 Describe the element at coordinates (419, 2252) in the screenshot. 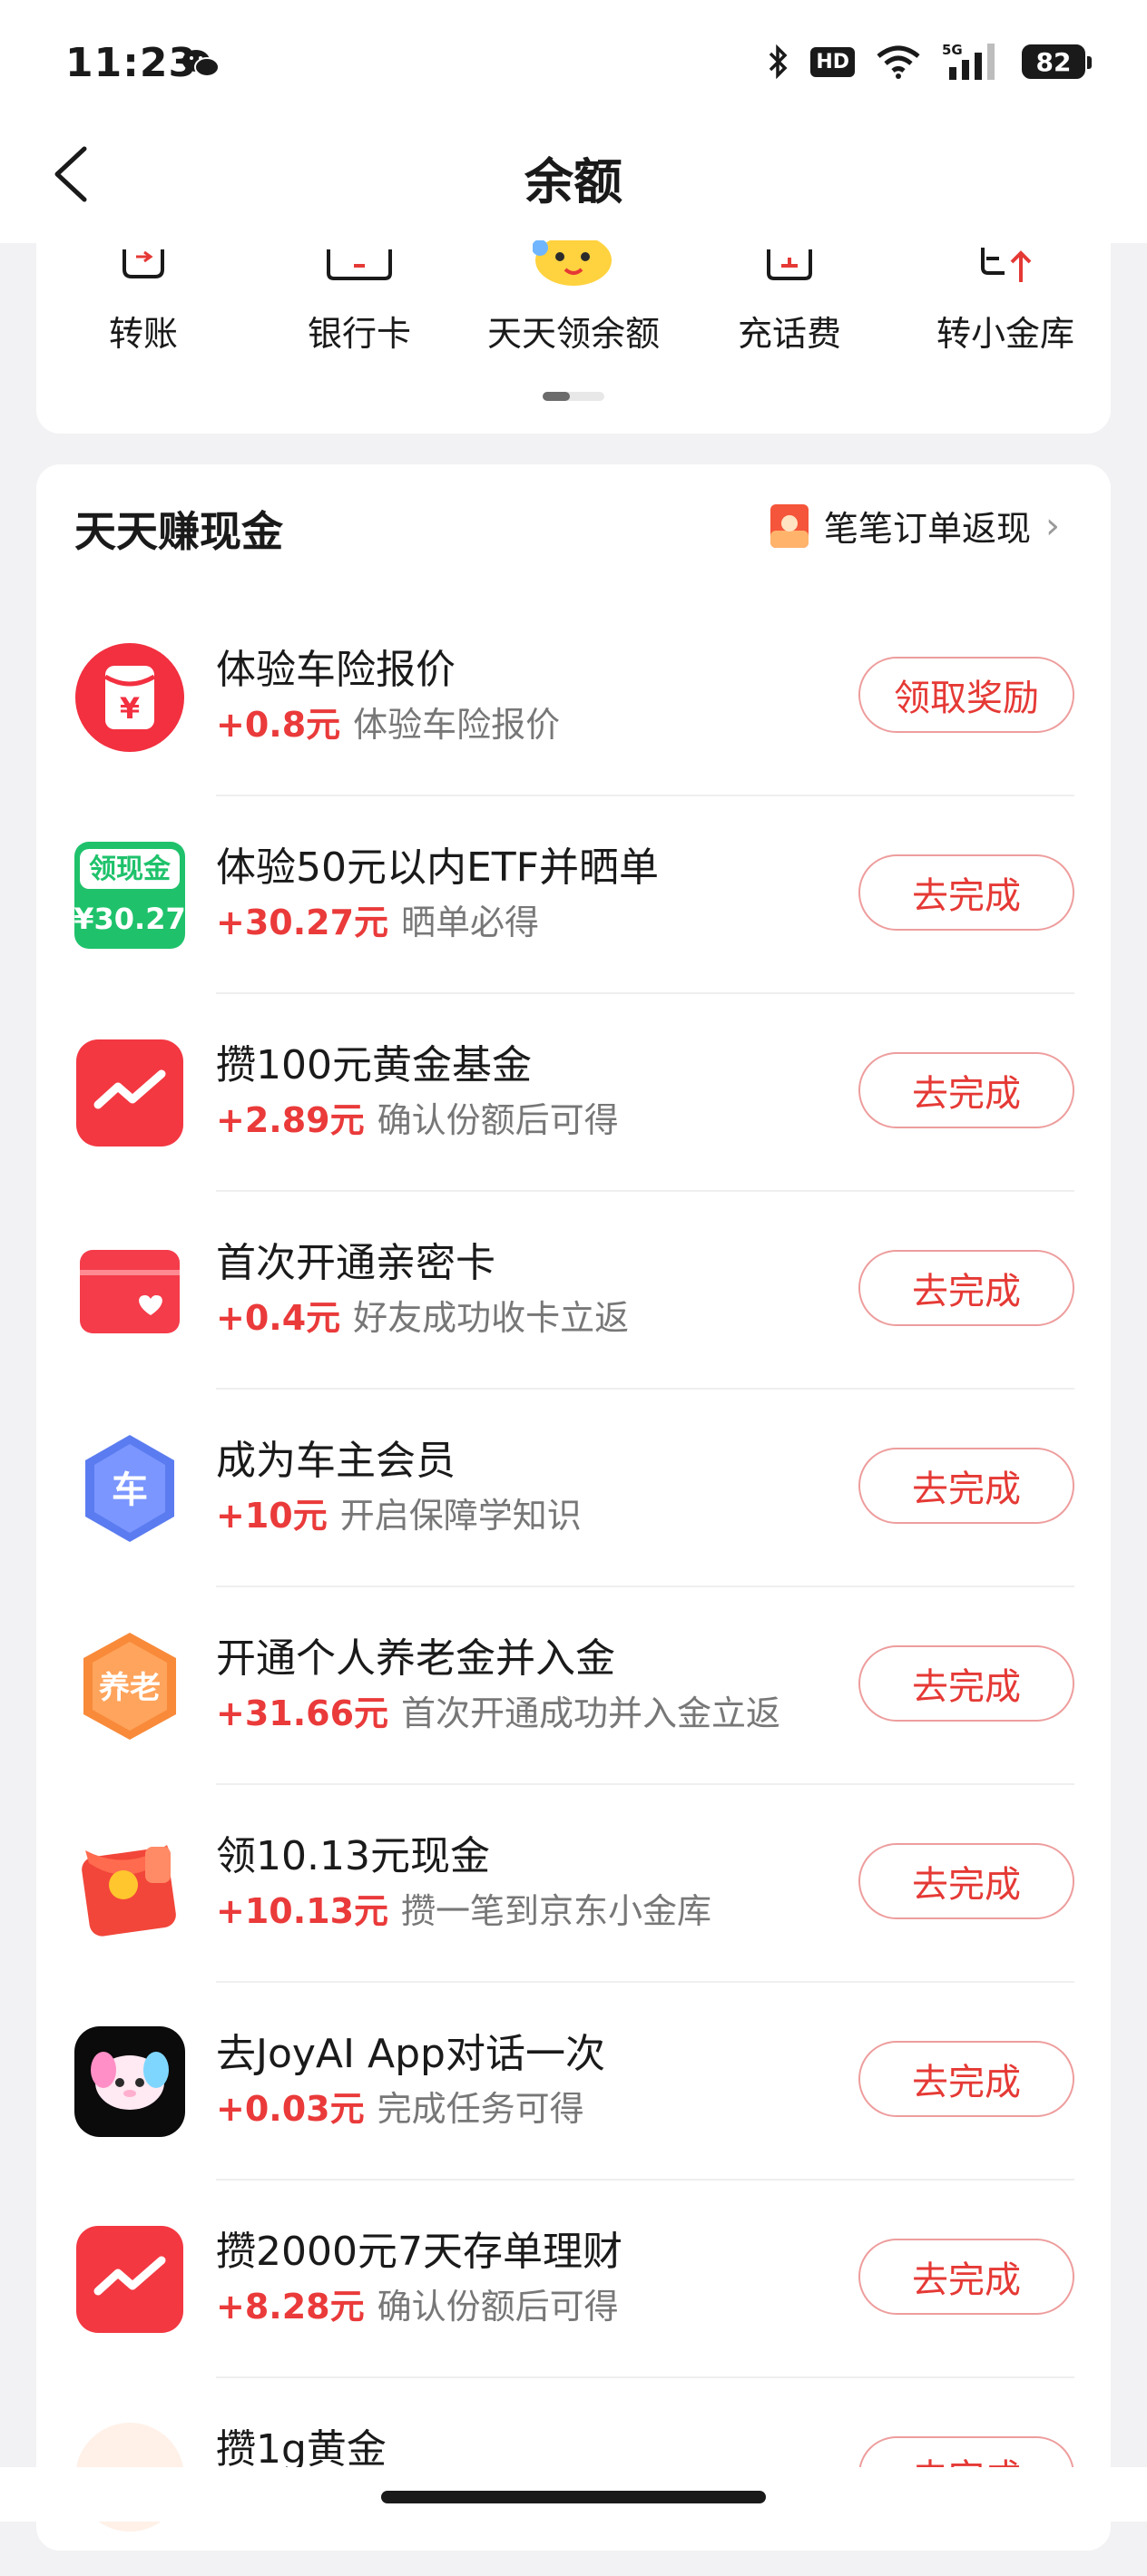

I see `task-name: 攒2000元7天存单理财` at that location.